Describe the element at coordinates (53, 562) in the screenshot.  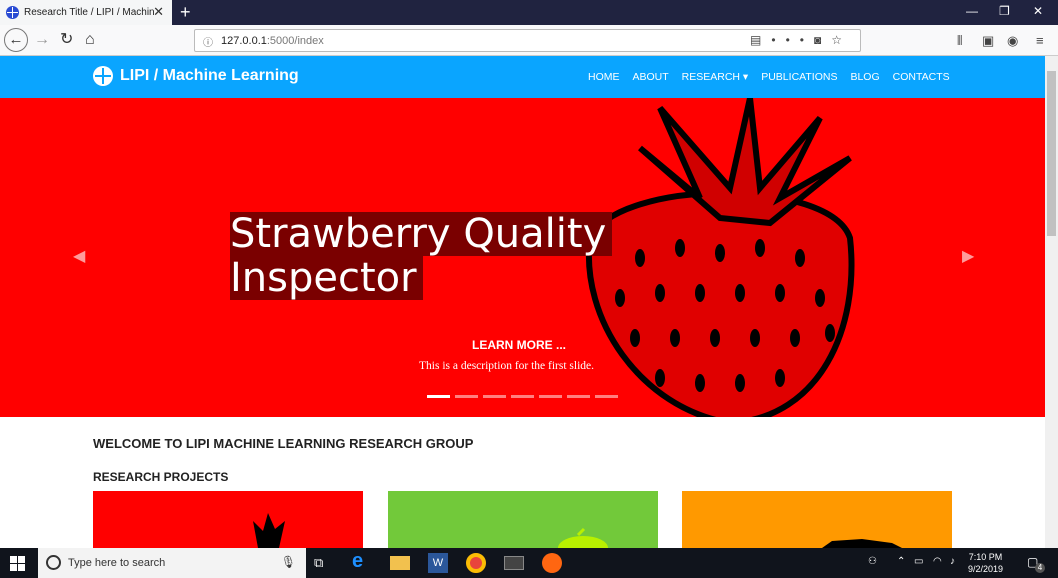
I see `cortana-icon` at that location.